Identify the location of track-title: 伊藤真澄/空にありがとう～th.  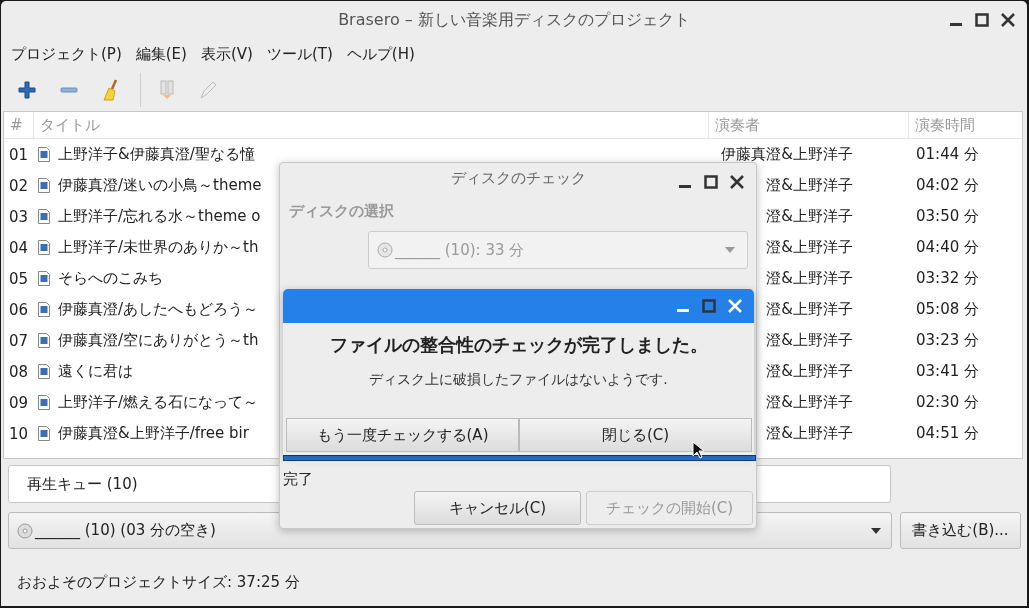
(158, 340).